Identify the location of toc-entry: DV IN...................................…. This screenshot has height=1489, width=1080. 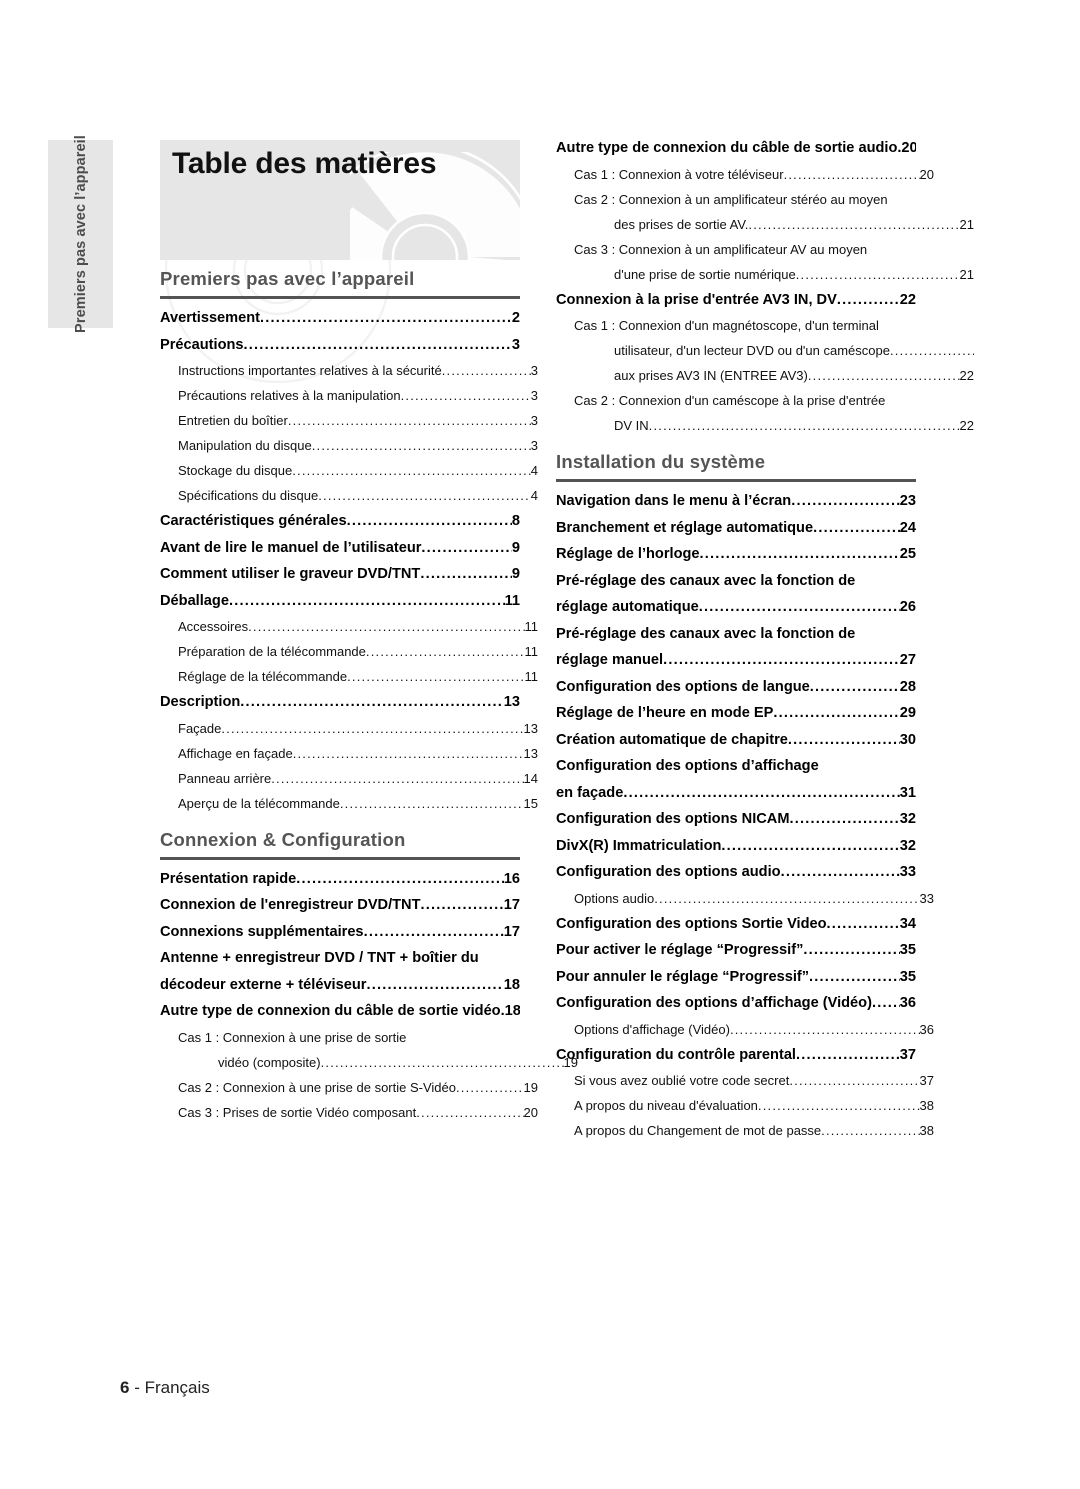
(765, 425).